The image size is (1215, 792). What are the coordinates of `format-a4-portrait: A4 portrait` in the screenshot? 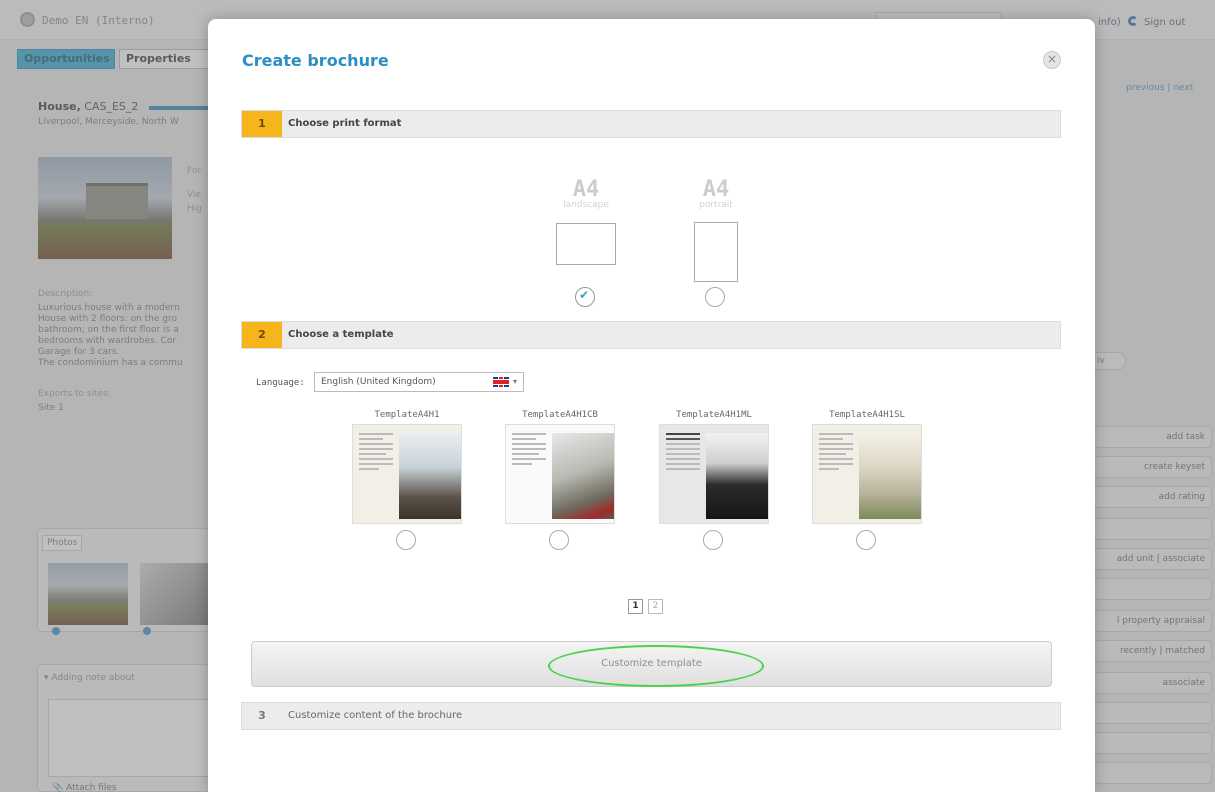 It's located at (716, 229).